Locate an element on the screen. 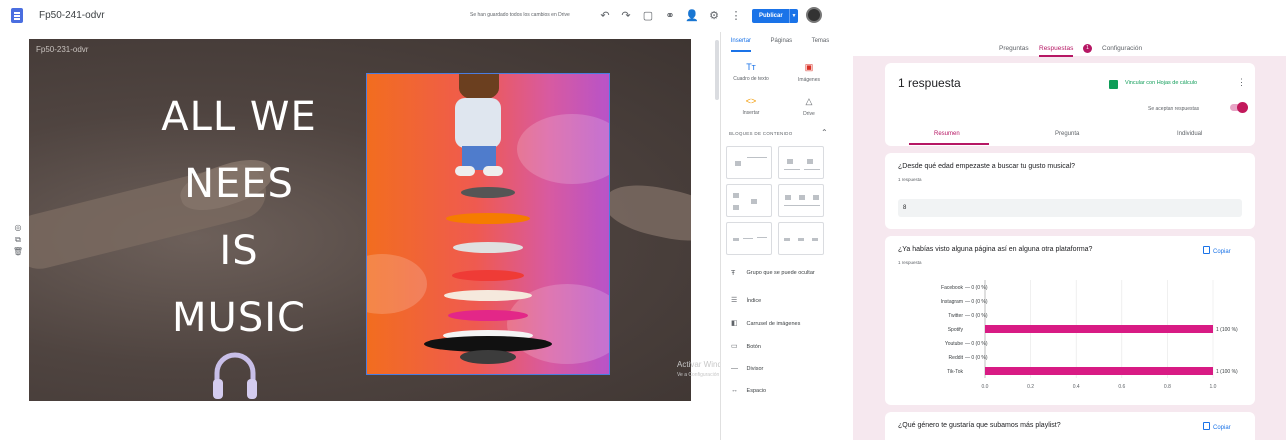  subtab-individual: Individual is located at coordinates (1189, 134).